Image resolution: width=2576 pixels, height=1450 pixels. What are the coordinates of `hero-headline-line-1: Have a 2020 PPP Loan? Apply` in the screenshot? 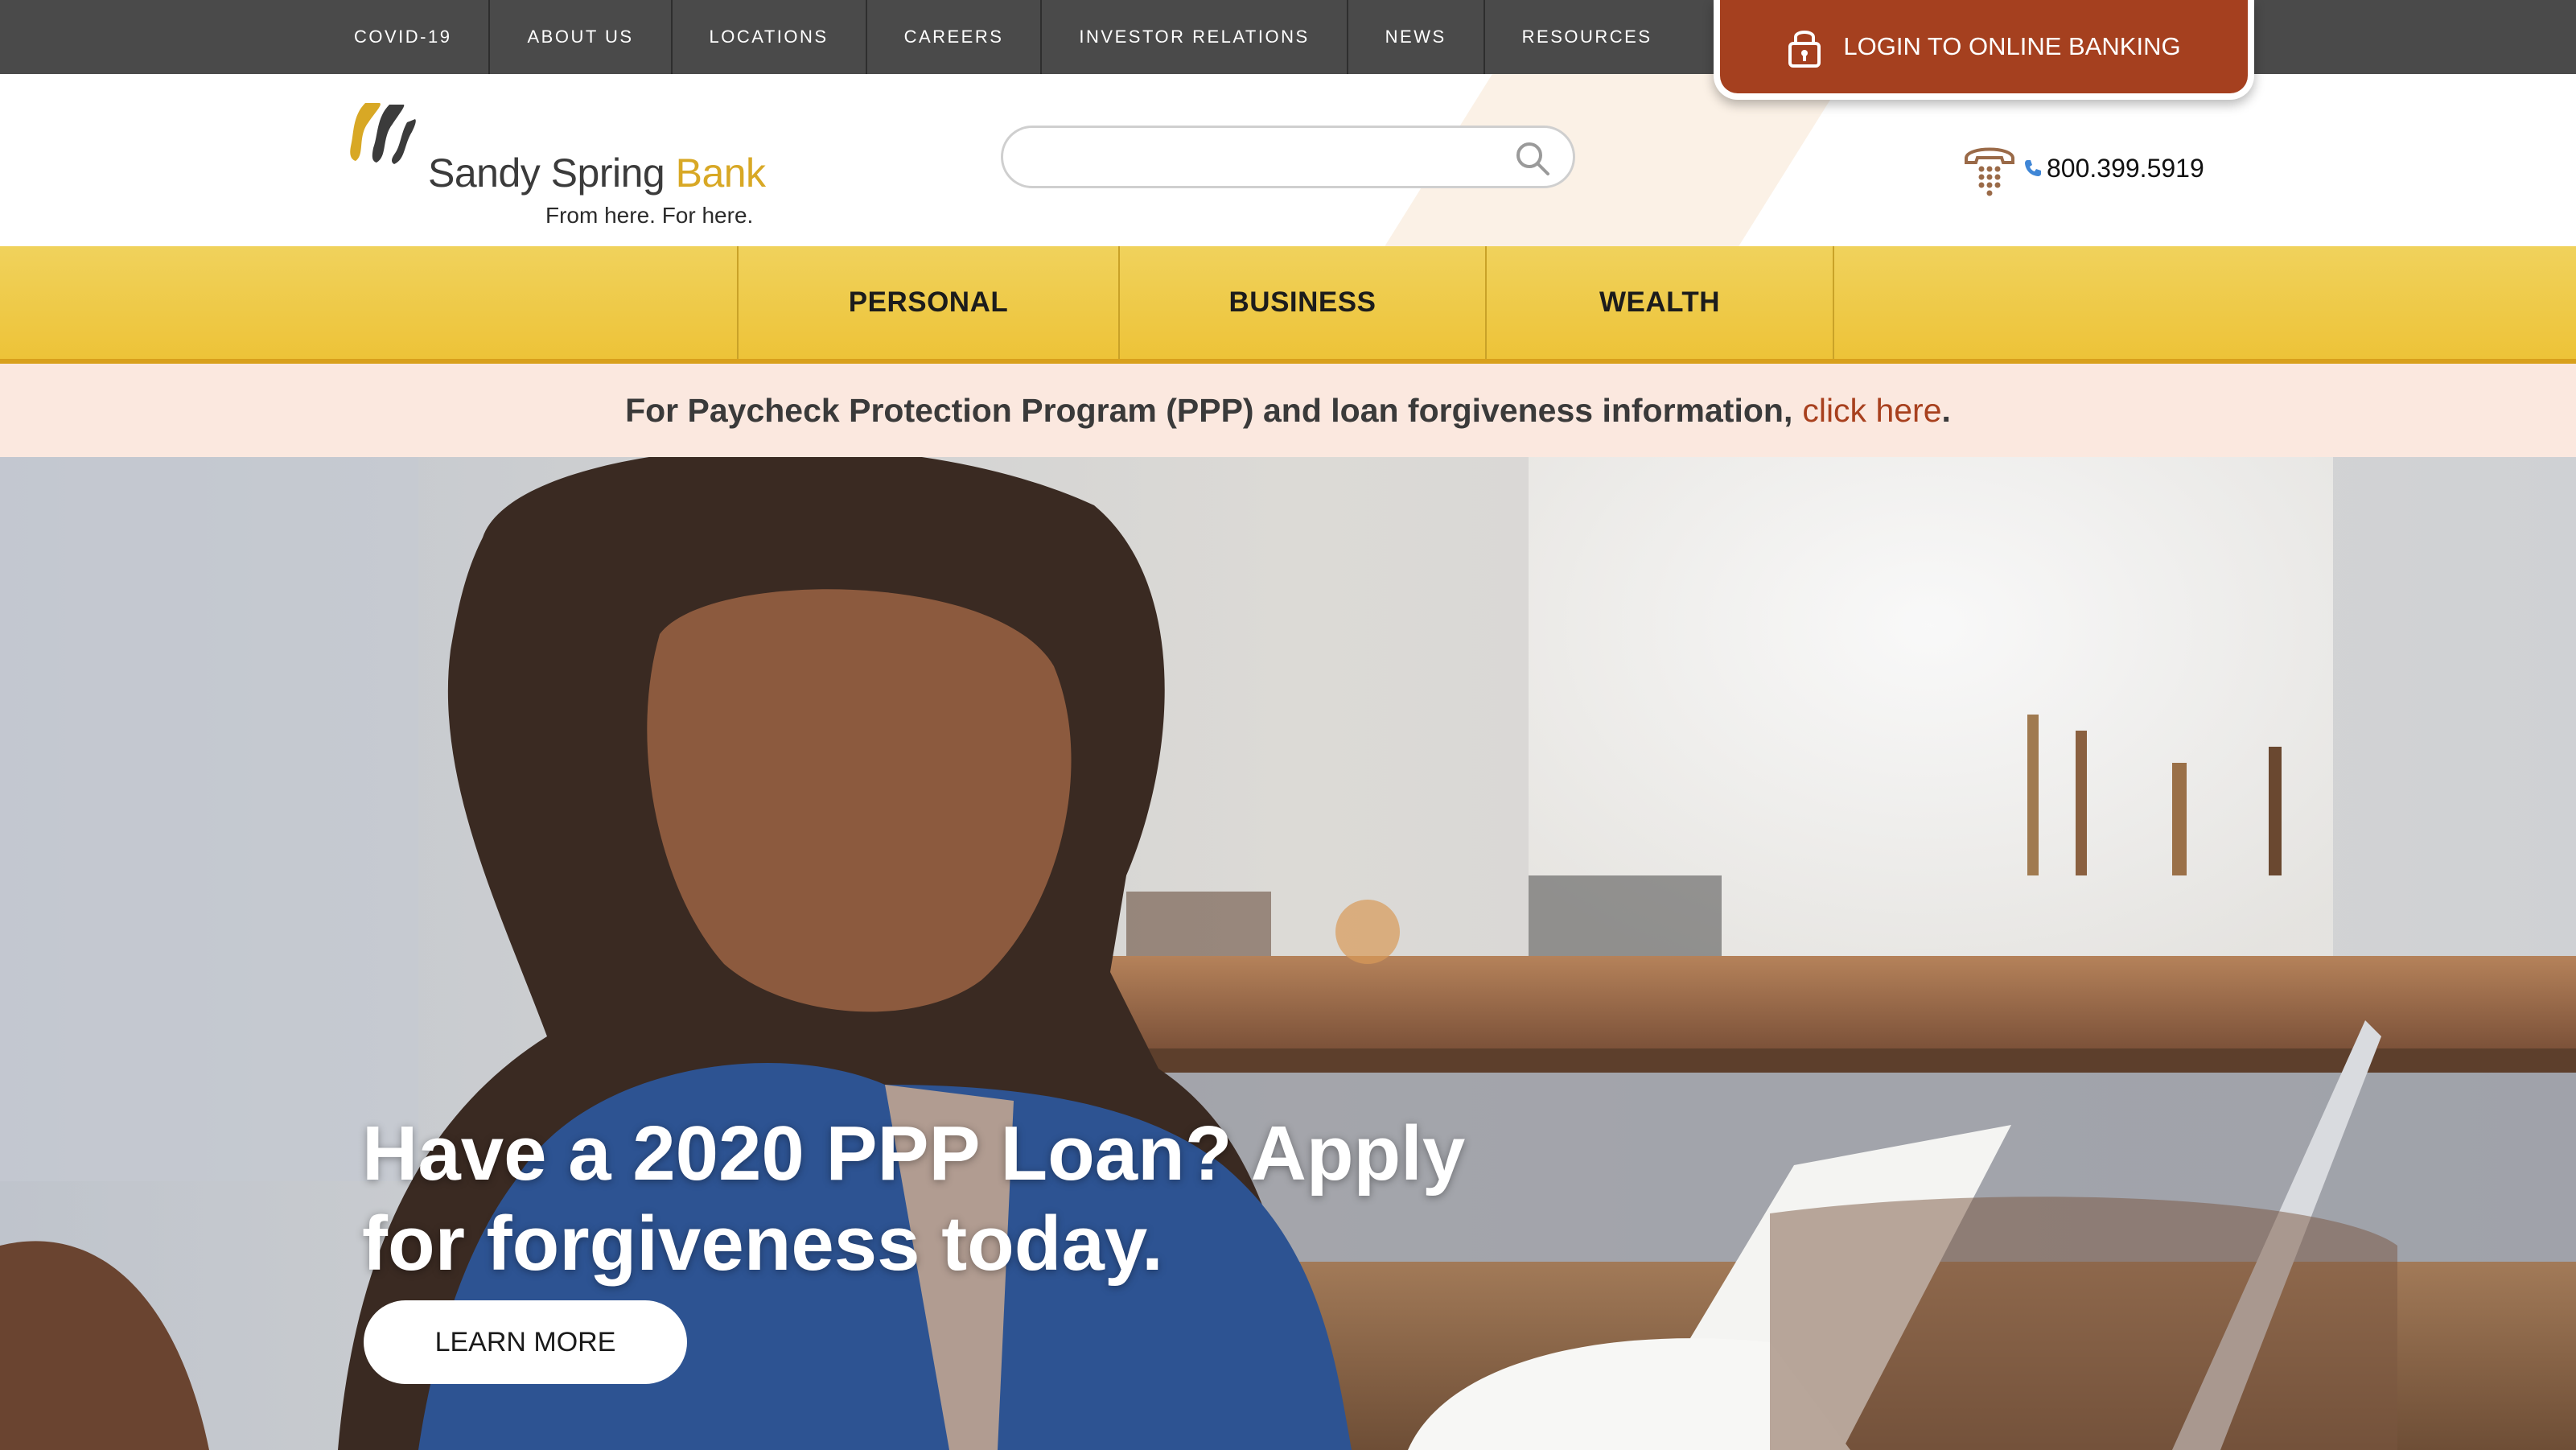 It's located at (914, 1153).